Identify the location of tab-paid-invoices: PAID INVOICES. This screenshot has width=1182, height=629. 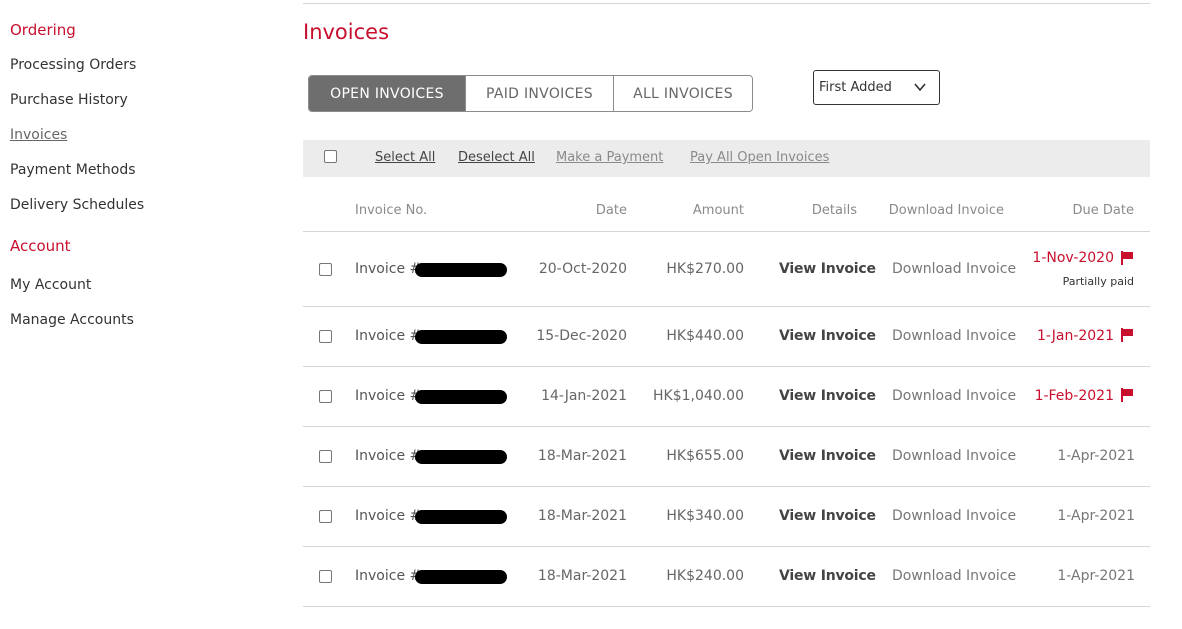
(540, 93).